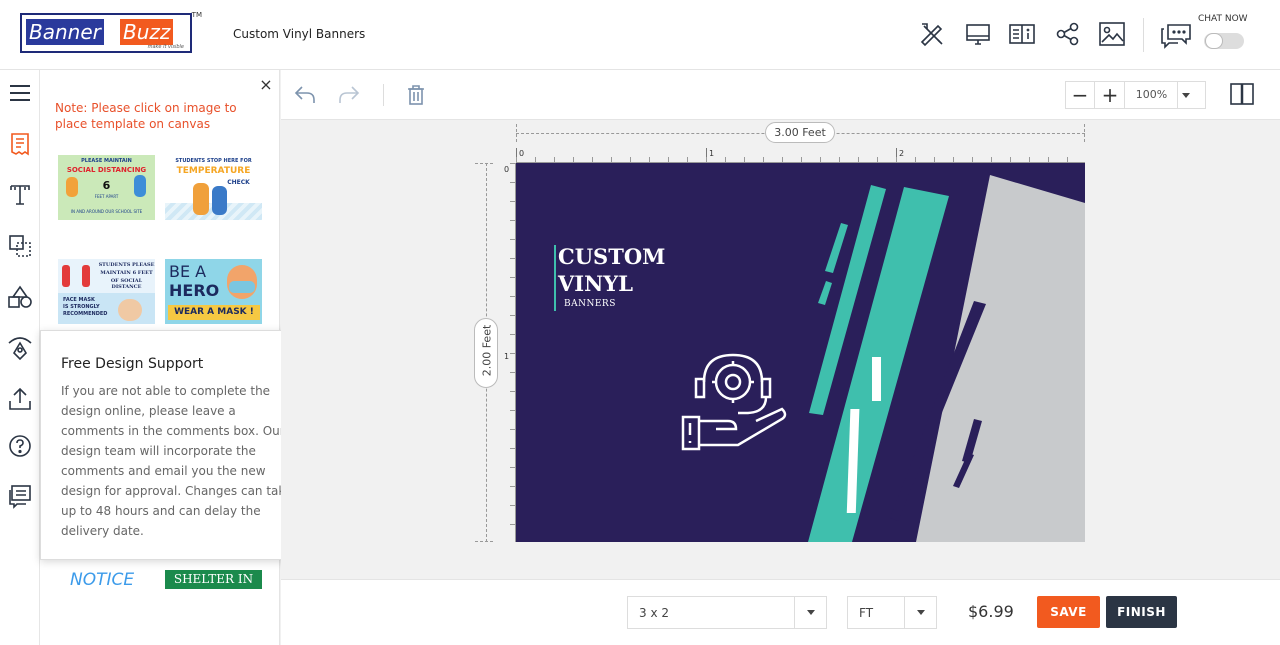 The height and width of the screenshot is (645, 1280). Describe the element at coordinates (1176, 35) in the screenshot. I see `chat-icon` at that location.